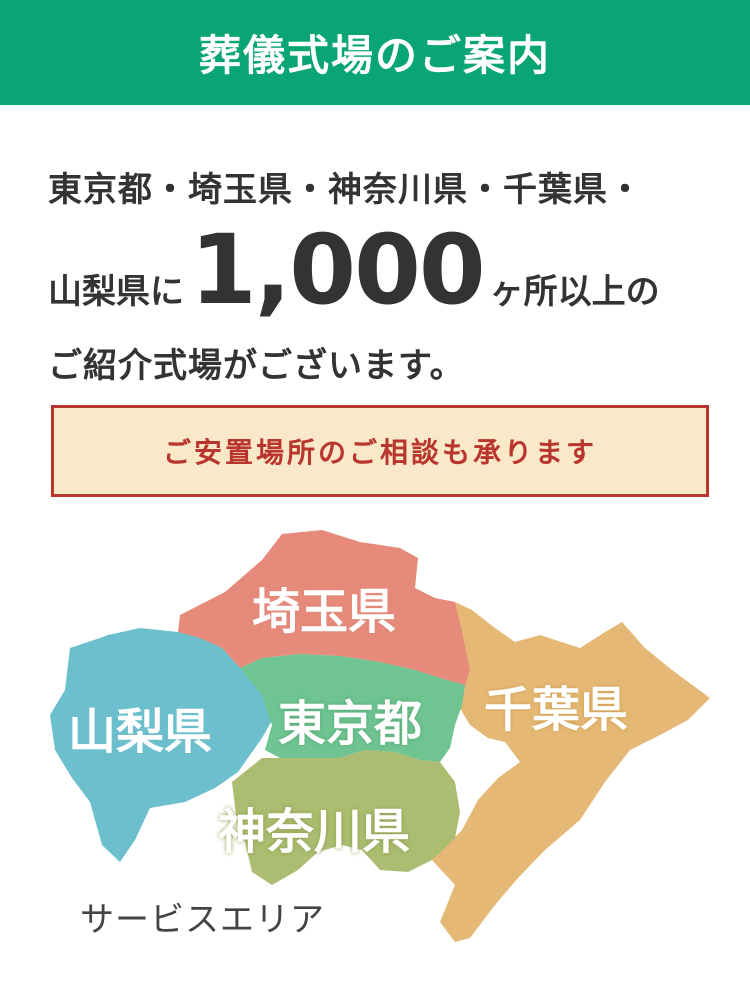  What do you see at coordinates (338, 270) in the screenshot?
I see `venue-count: 1,000` at bounding box center [338, 270].